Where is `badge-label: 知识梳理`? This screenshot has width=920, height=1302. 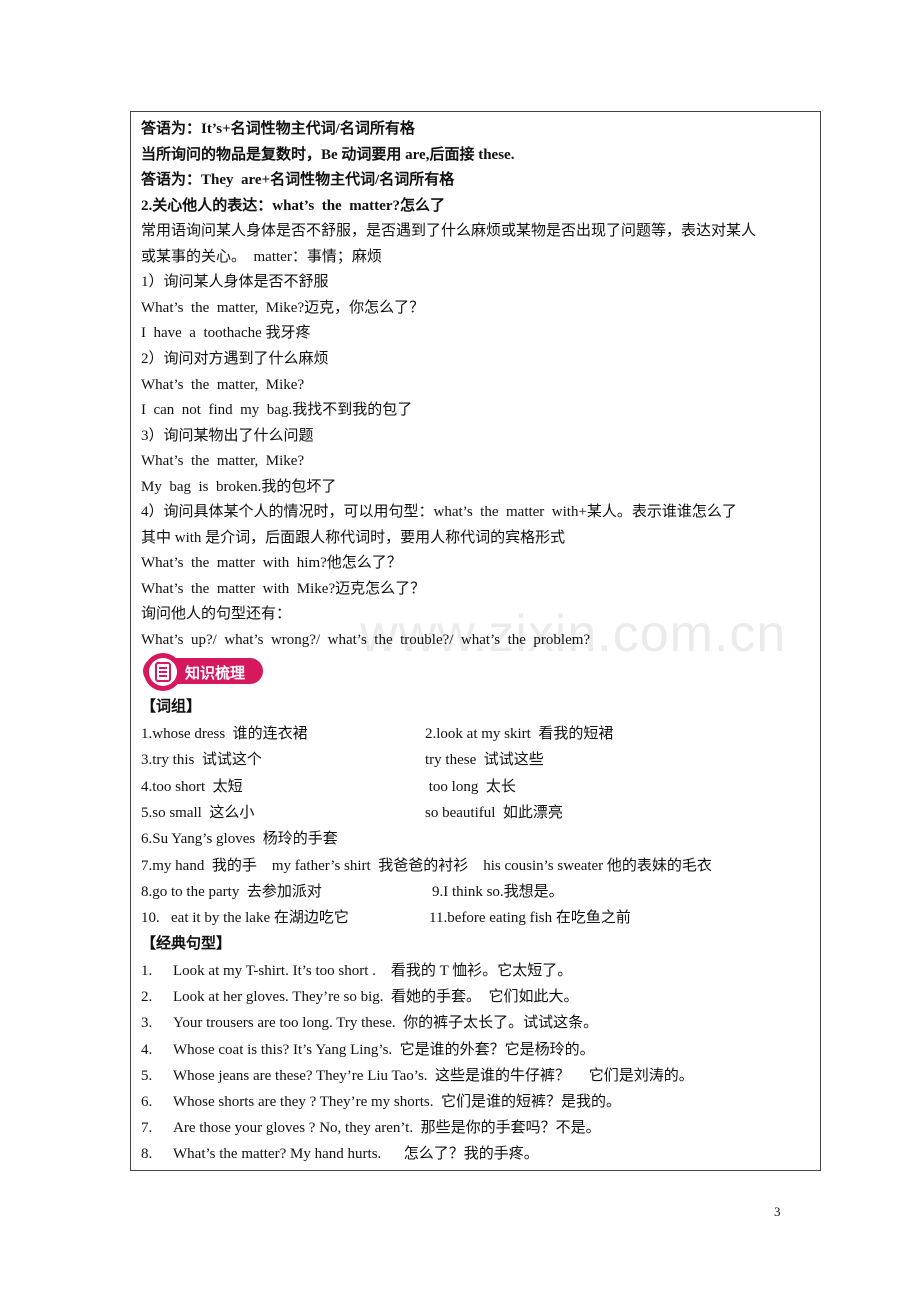 badge-label: 知识梳理 is located at coordinates (215, 673).